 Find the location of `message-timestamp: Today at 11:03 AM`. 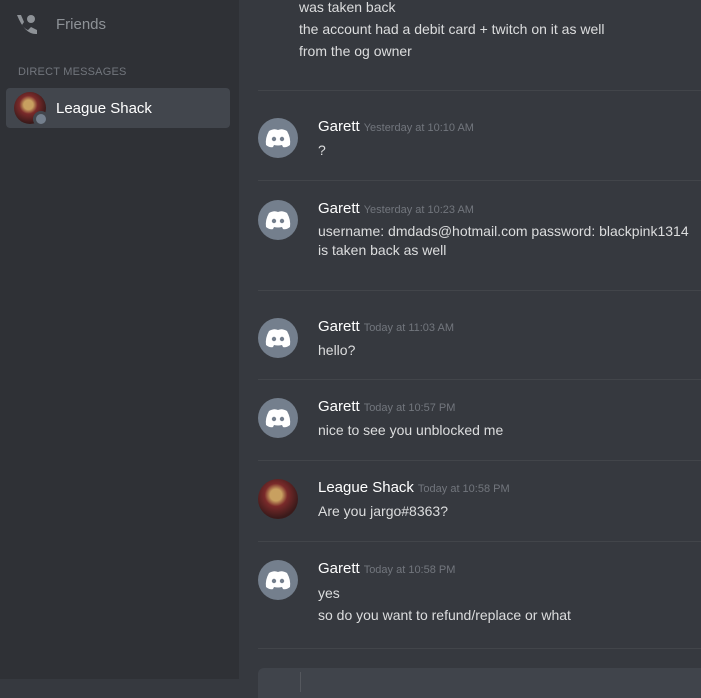

message-timestamp: Today at 11:03 AM is located at coordinates (408, 328).